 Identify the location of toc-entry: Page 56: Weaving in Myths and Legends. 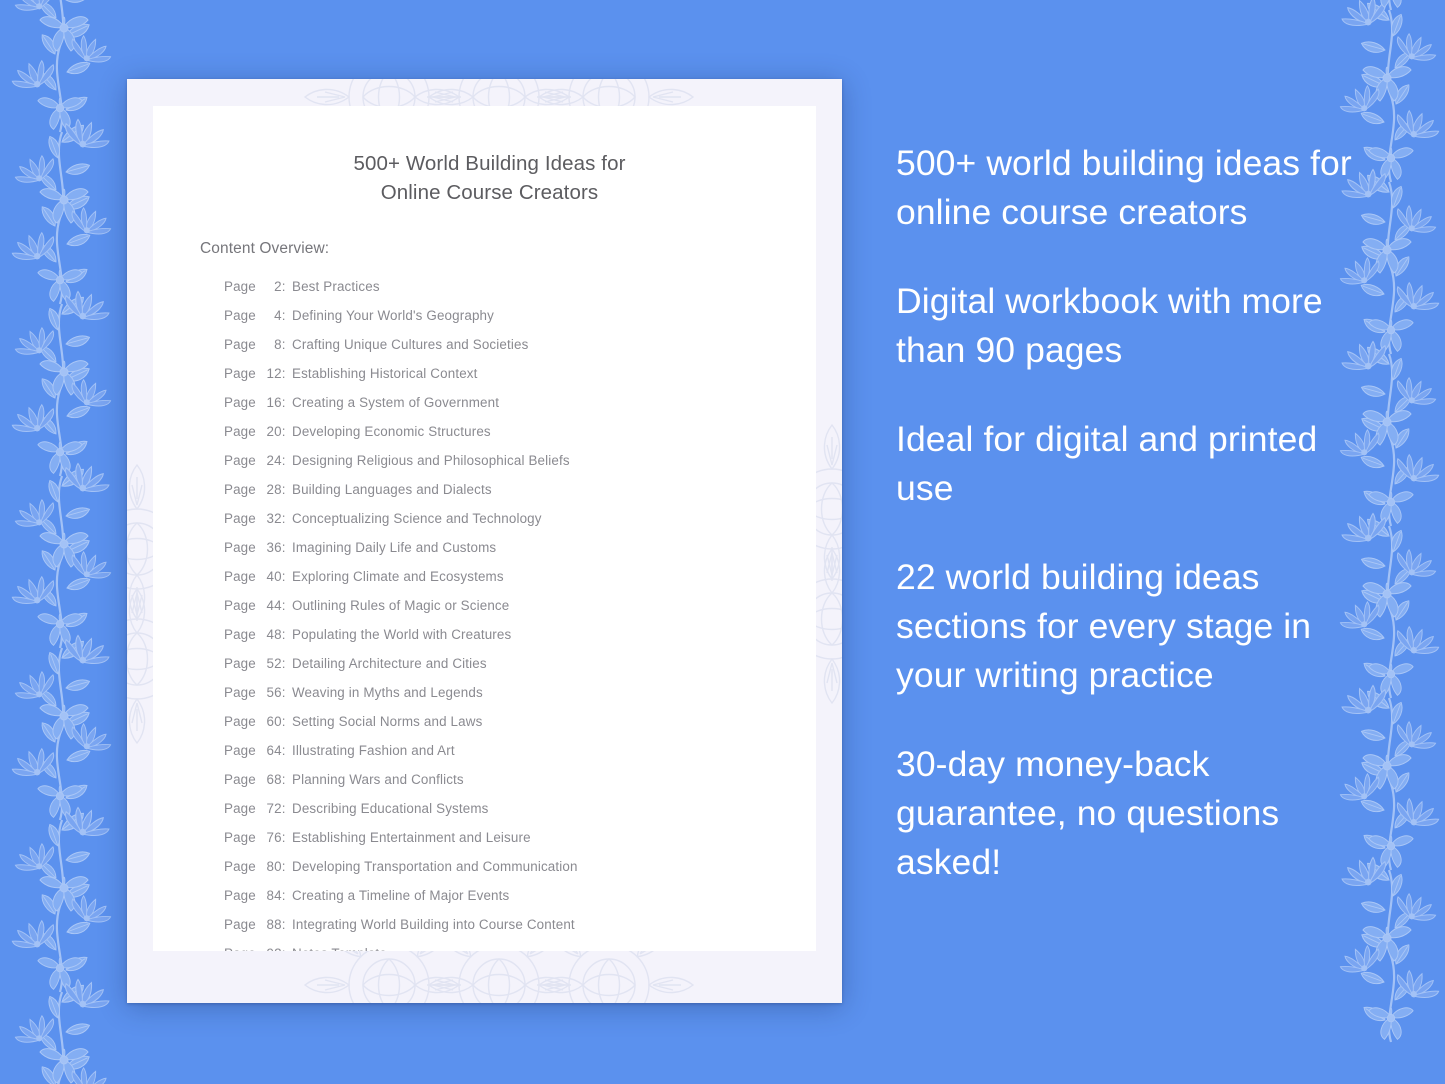
(489, 692).